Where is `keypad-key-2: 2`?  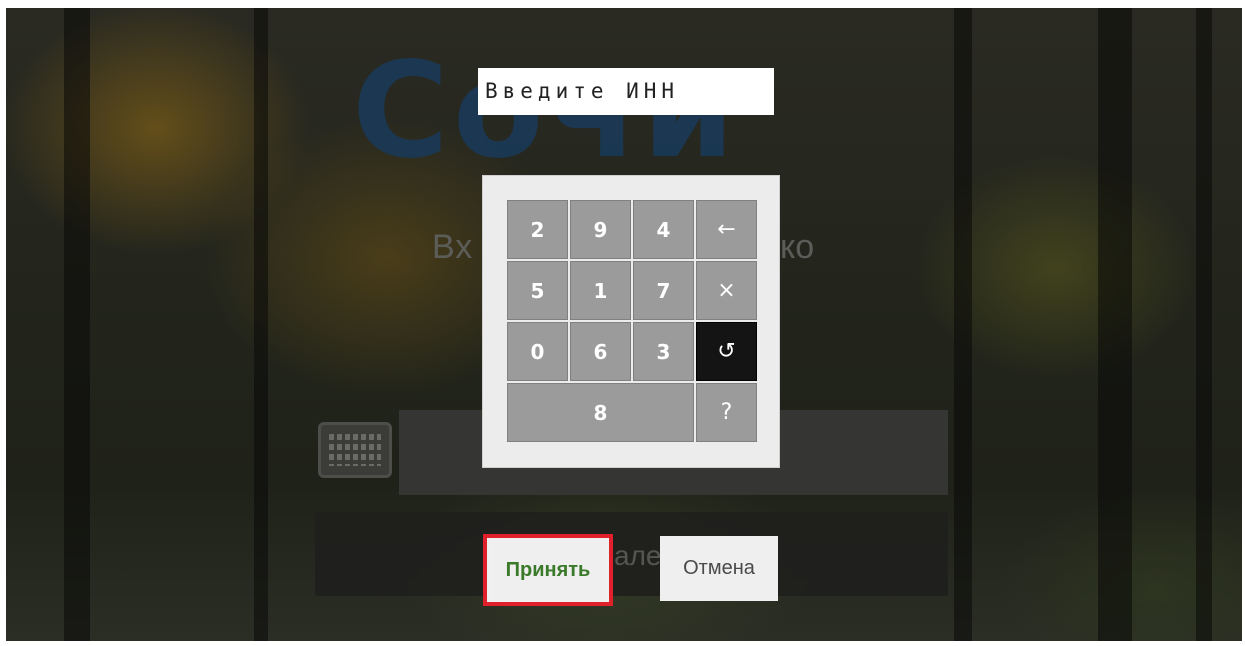
keypad-key-2: 2 is located at coordinates (537, 229).